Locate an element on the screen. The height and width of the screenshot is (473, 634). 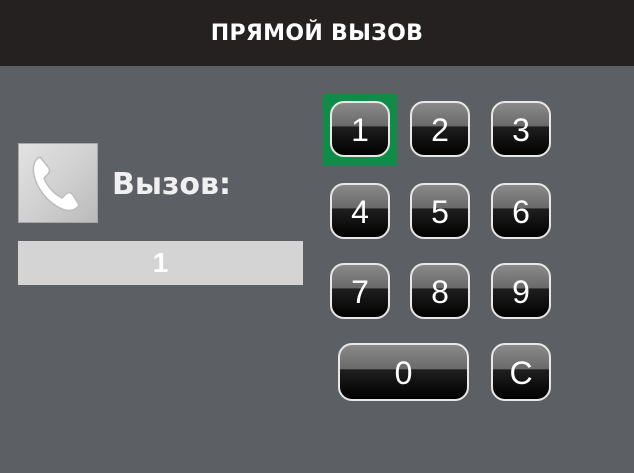
dialed-number-display: 1 is located at coordinates (160, 263).